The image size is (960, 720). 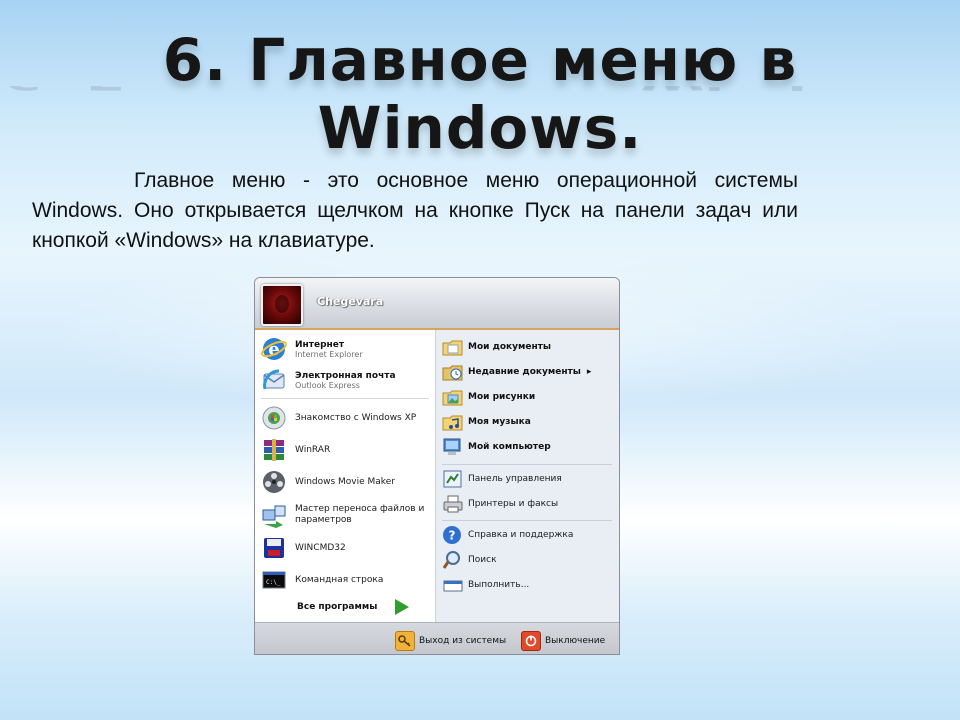 What do you see at coordinates (320, 344) in the screenshot?
I see `menu-item-internet-title: Интернет` at bounding box center [320, 344].